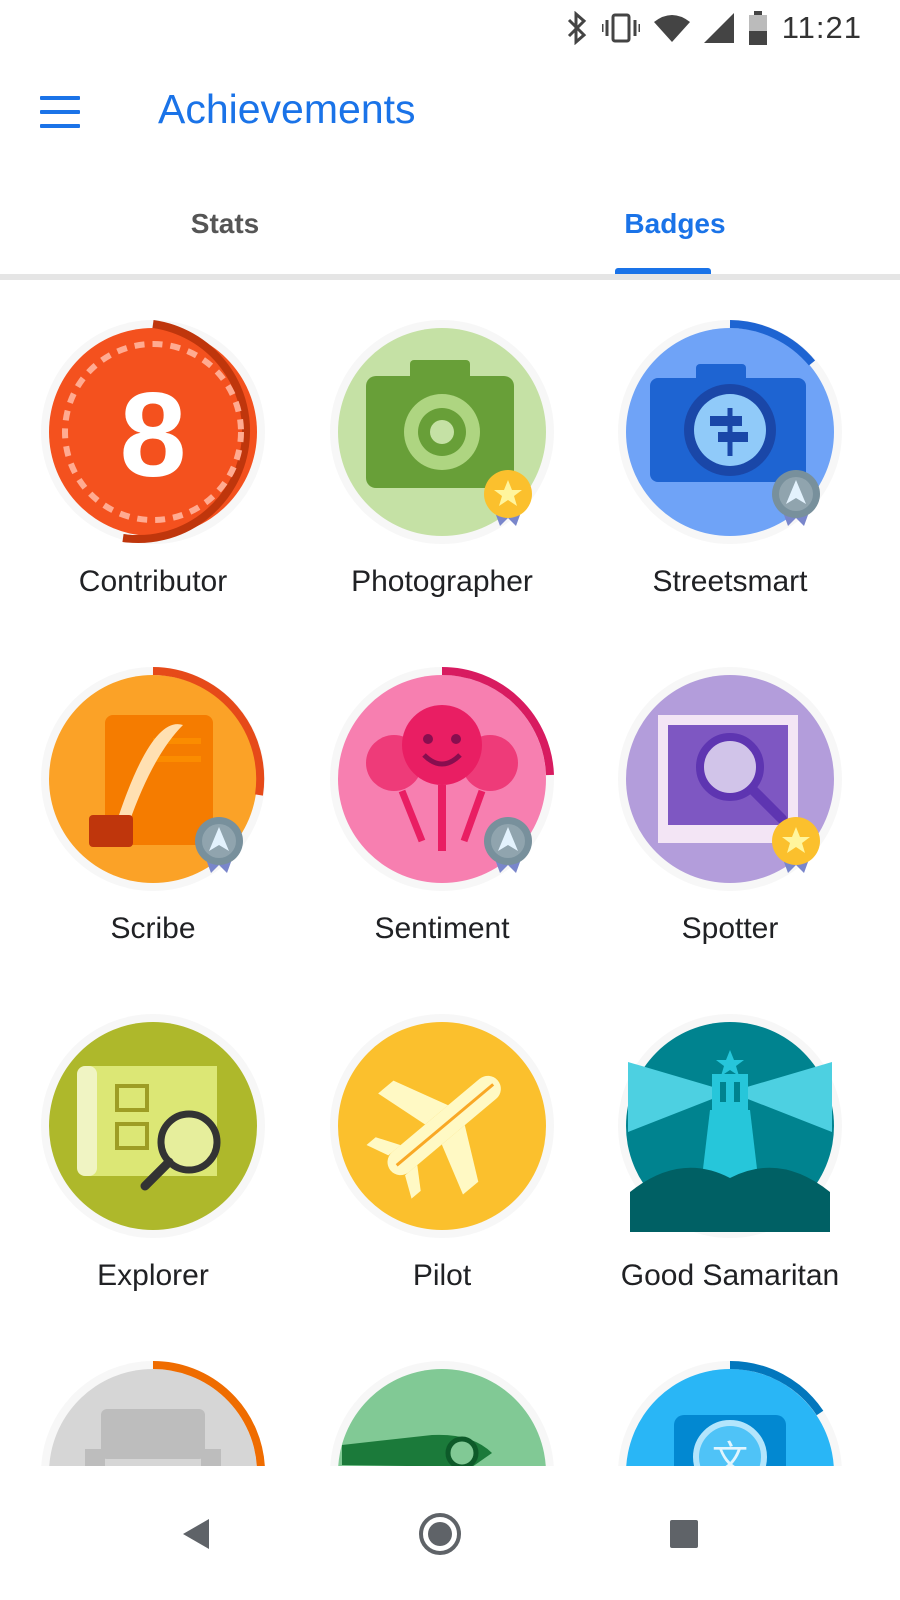  Describe the element at coordinates (153, 1275) in the screenshot. I see `badge-label: Explorer` at that location.